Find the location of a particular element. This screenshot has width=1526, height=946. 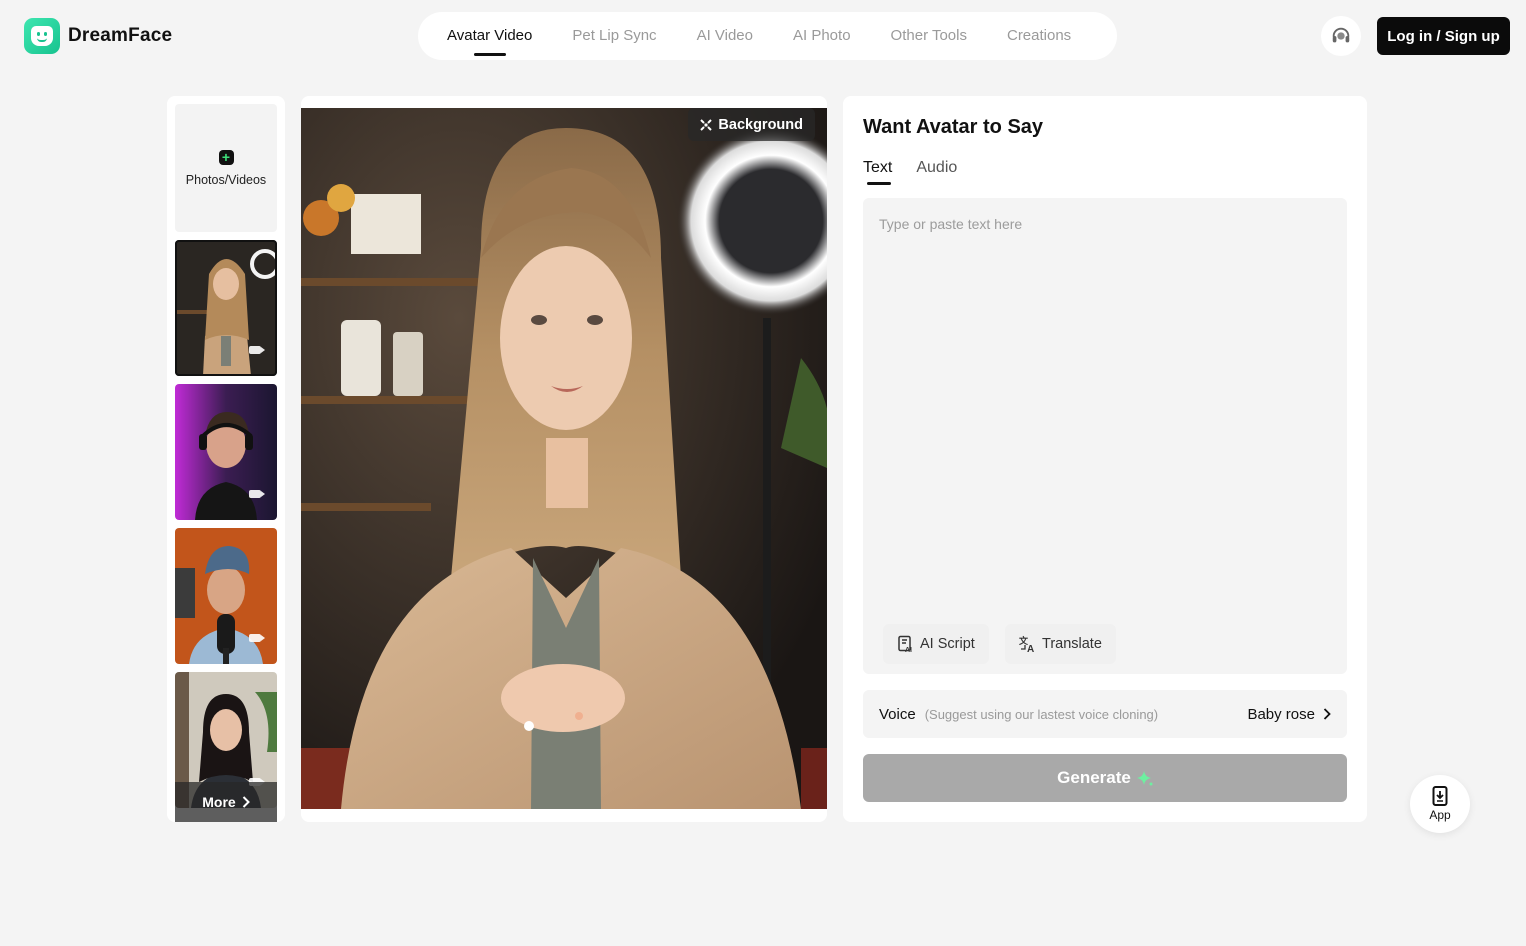

tab-text: Text is located at coordinates (877, 172).